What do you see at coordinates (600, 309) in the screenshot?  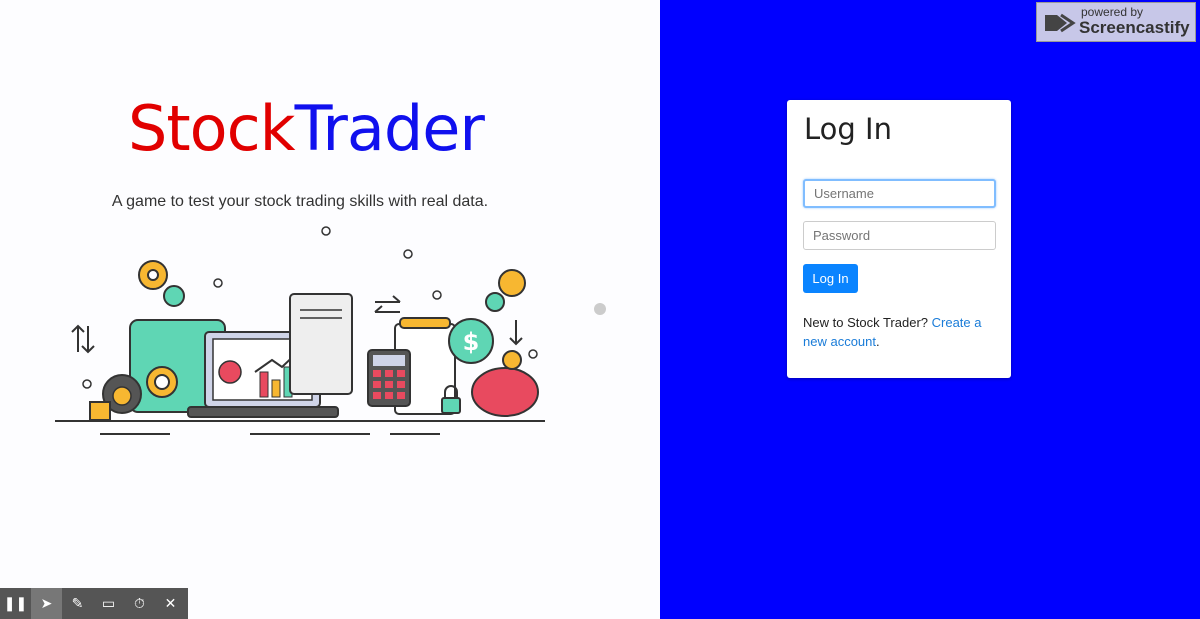 I see `resize-handle` at bounding box center [600, 309].